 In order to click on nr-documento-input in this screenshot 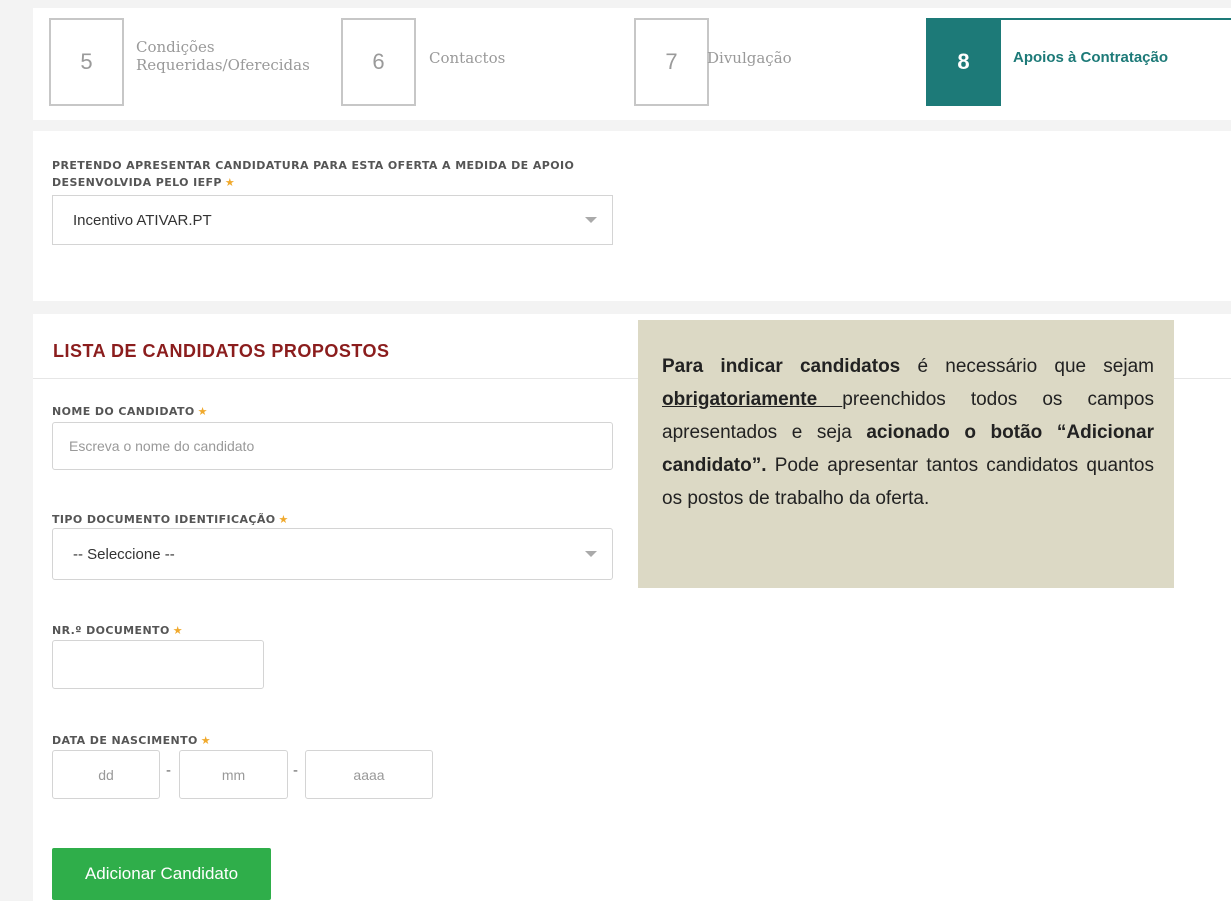, I will do `click(158, 664)`.